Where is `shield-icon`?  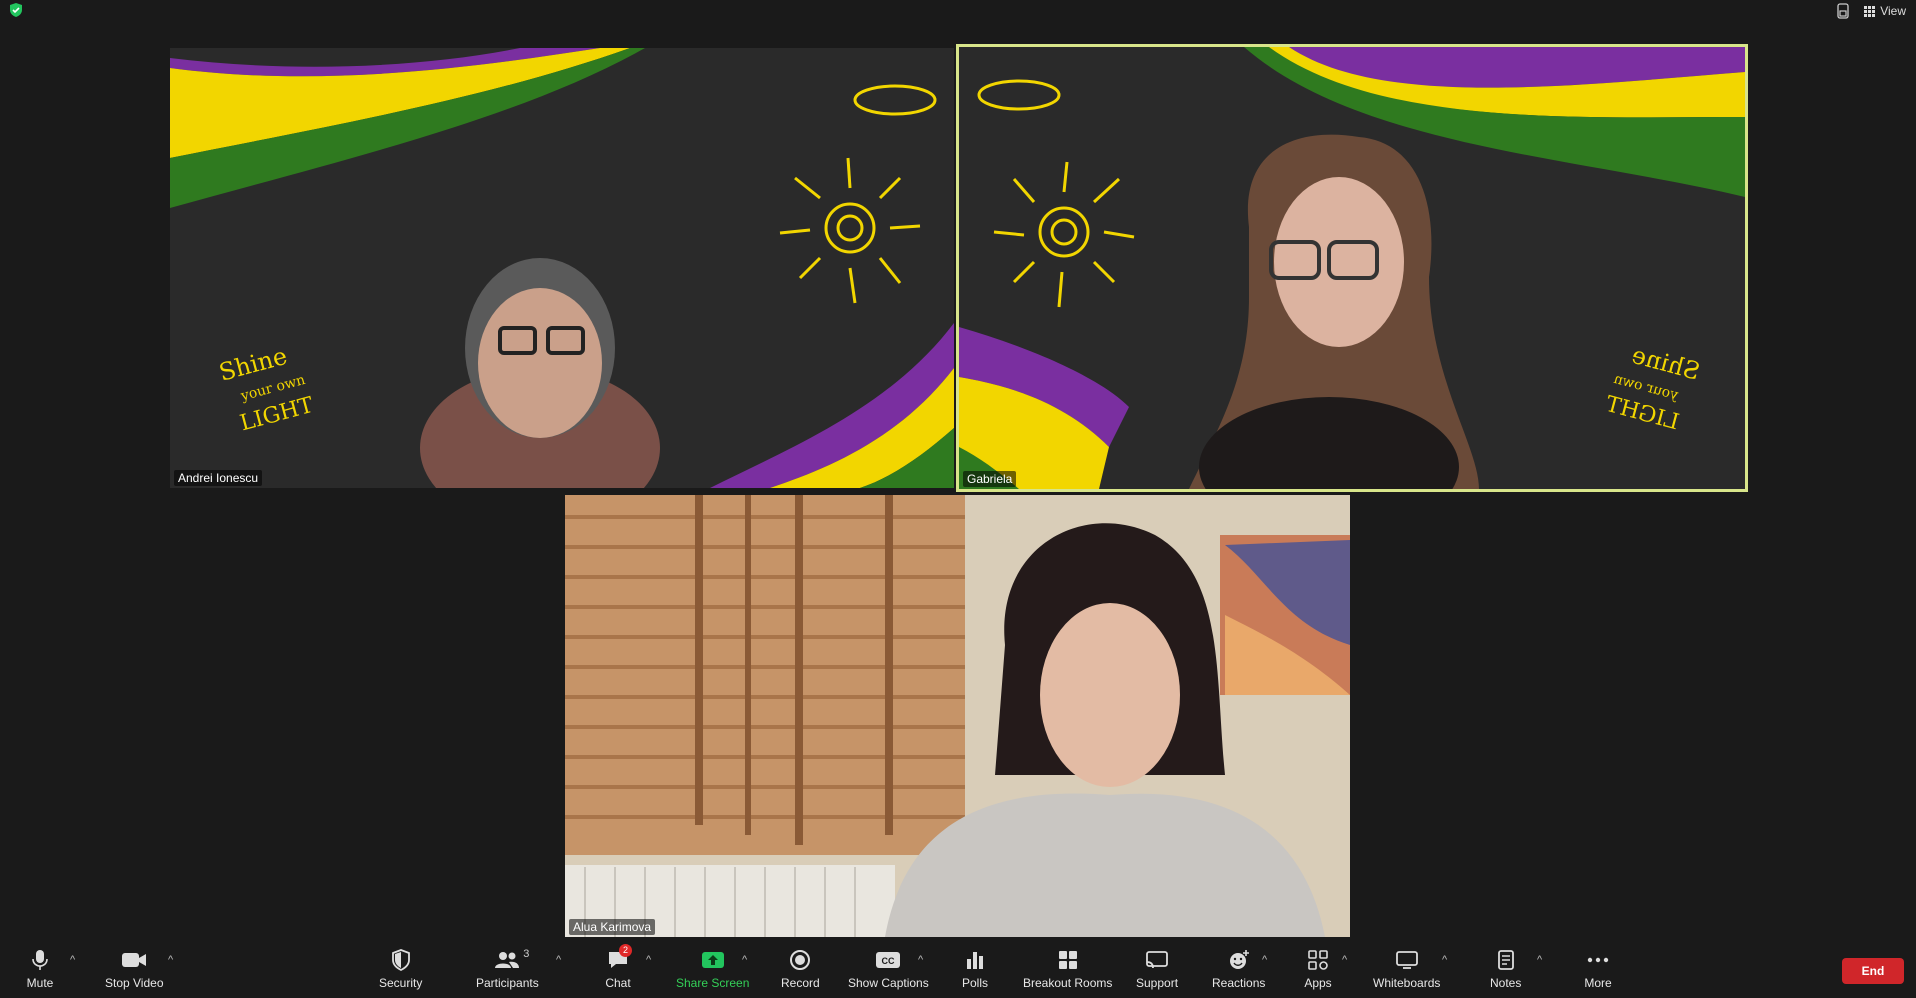 shield-icon is located at coordinates (400, 960).